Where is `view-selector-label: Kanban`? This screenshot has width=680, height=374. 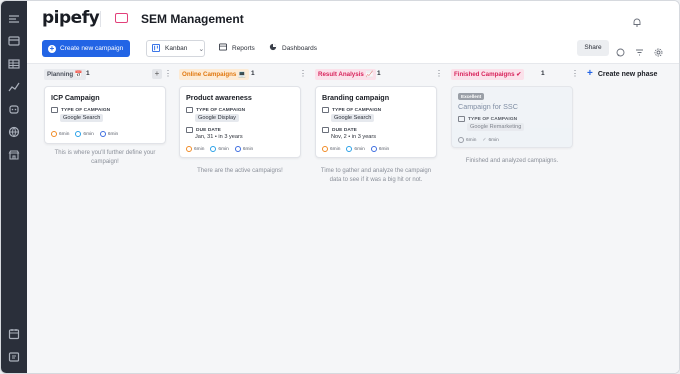
view-selector-label: Kanban is located at coordinates (176, 48).